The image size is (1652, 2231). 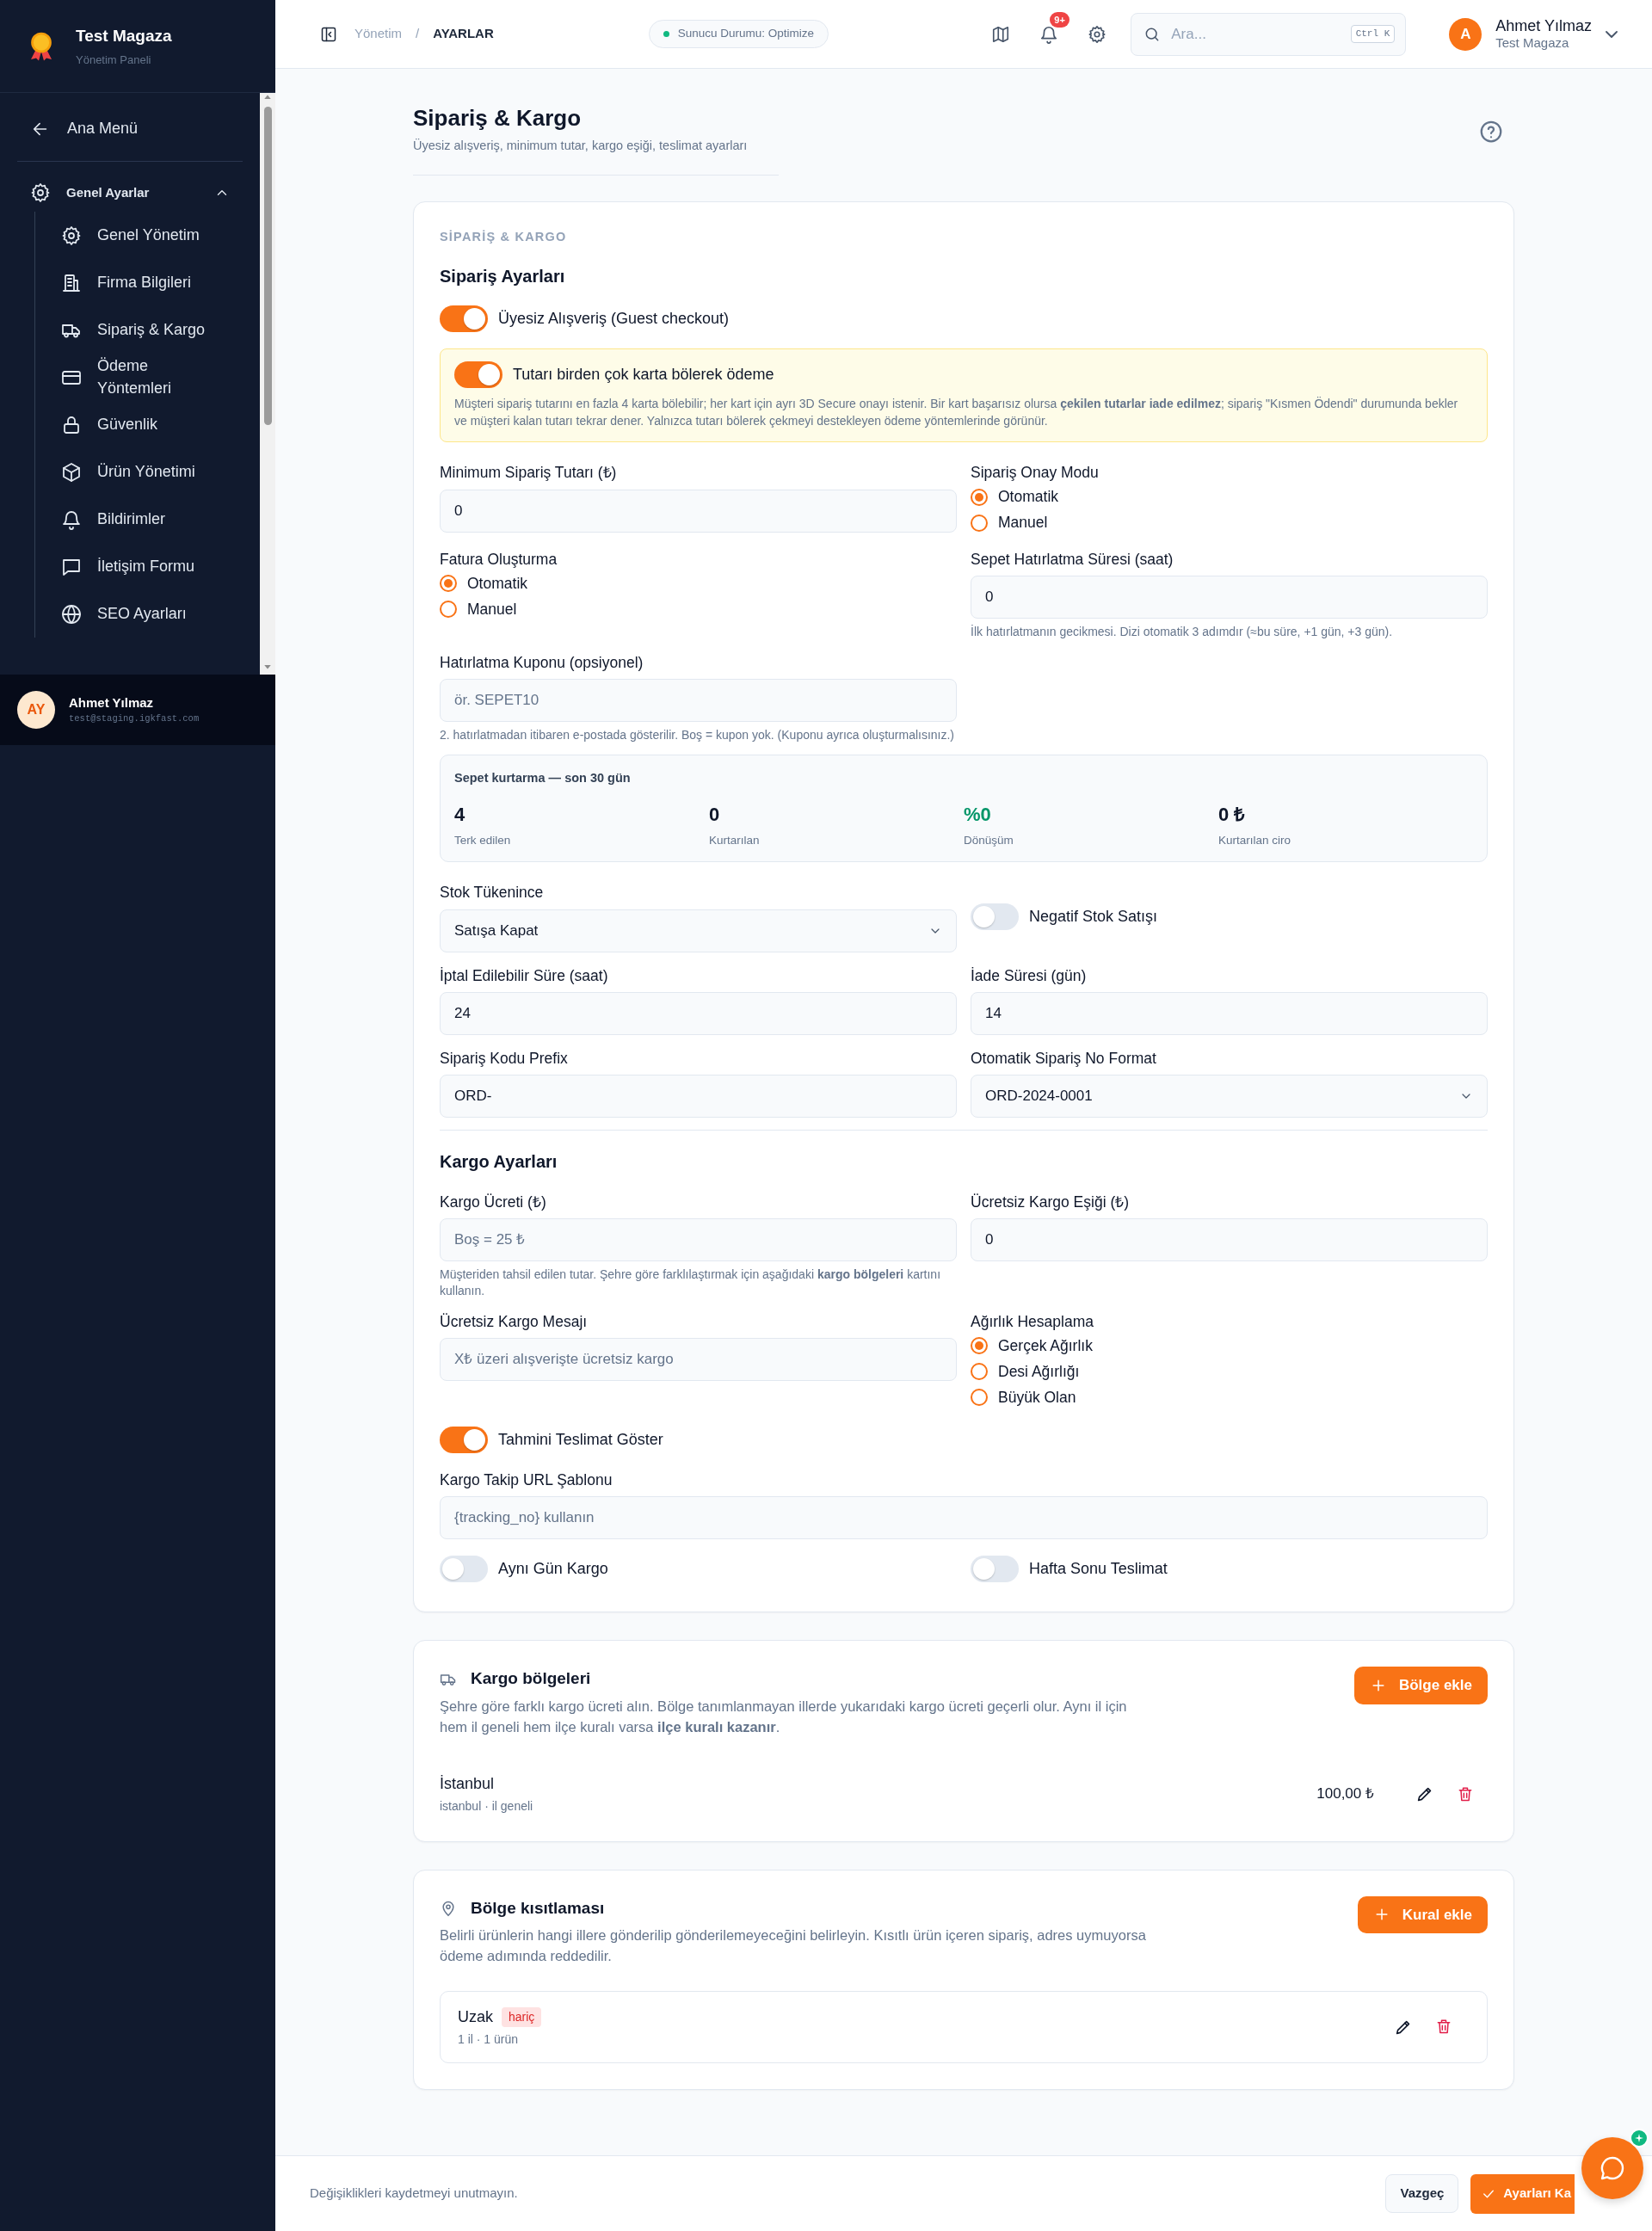 What do you see at coordinates (1491, 132) in the screenshot?
I see `help-button` at bounding box center [1491, 132].